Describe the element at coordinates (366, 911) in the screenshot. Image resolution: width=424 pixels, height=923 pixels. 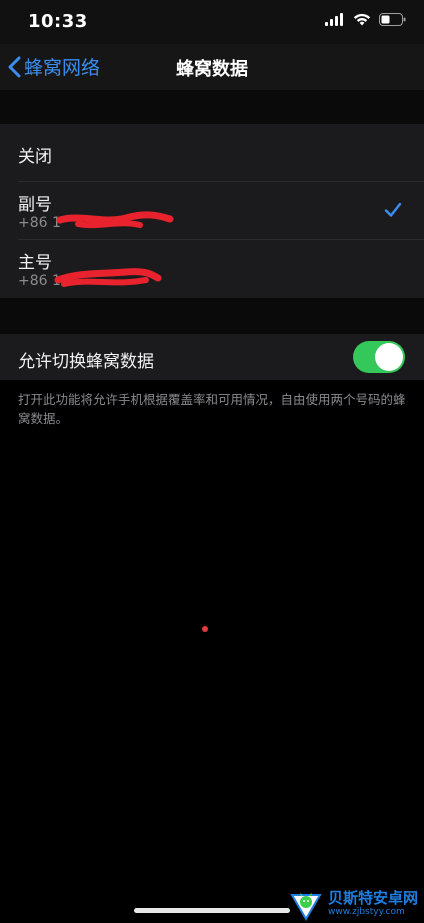
I see `watermark-url: www.zjbstyy.com` at that location.